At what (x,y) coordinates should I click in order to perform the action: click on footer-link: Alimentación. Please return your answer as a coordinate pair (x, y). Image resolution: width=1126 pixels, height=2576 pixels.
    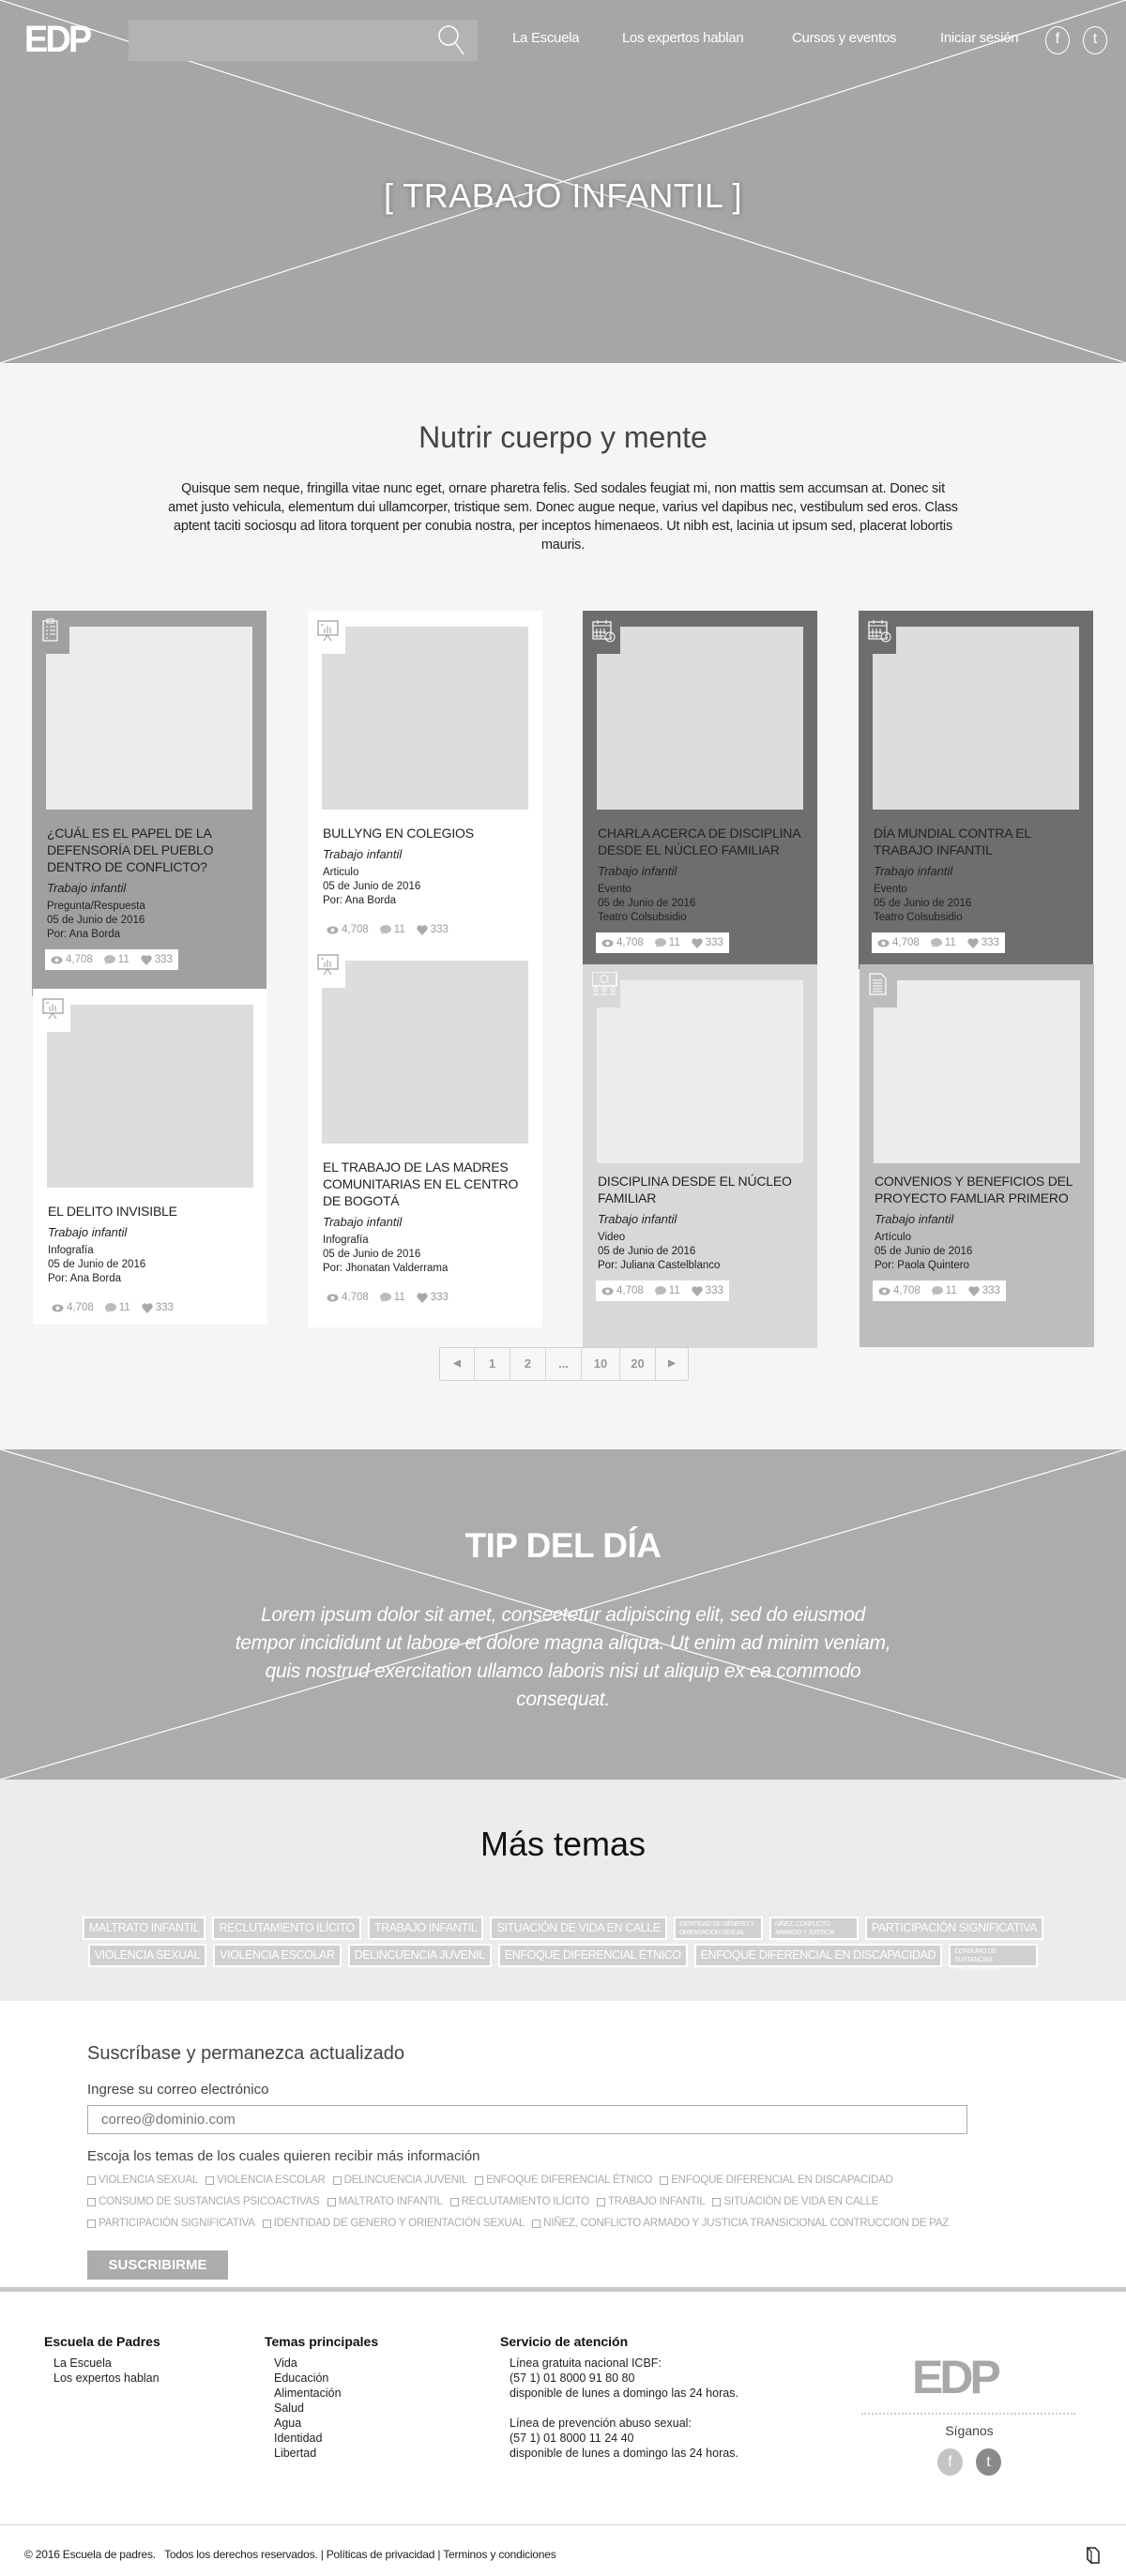
    Looking at the image, I should click on (308, 2393).